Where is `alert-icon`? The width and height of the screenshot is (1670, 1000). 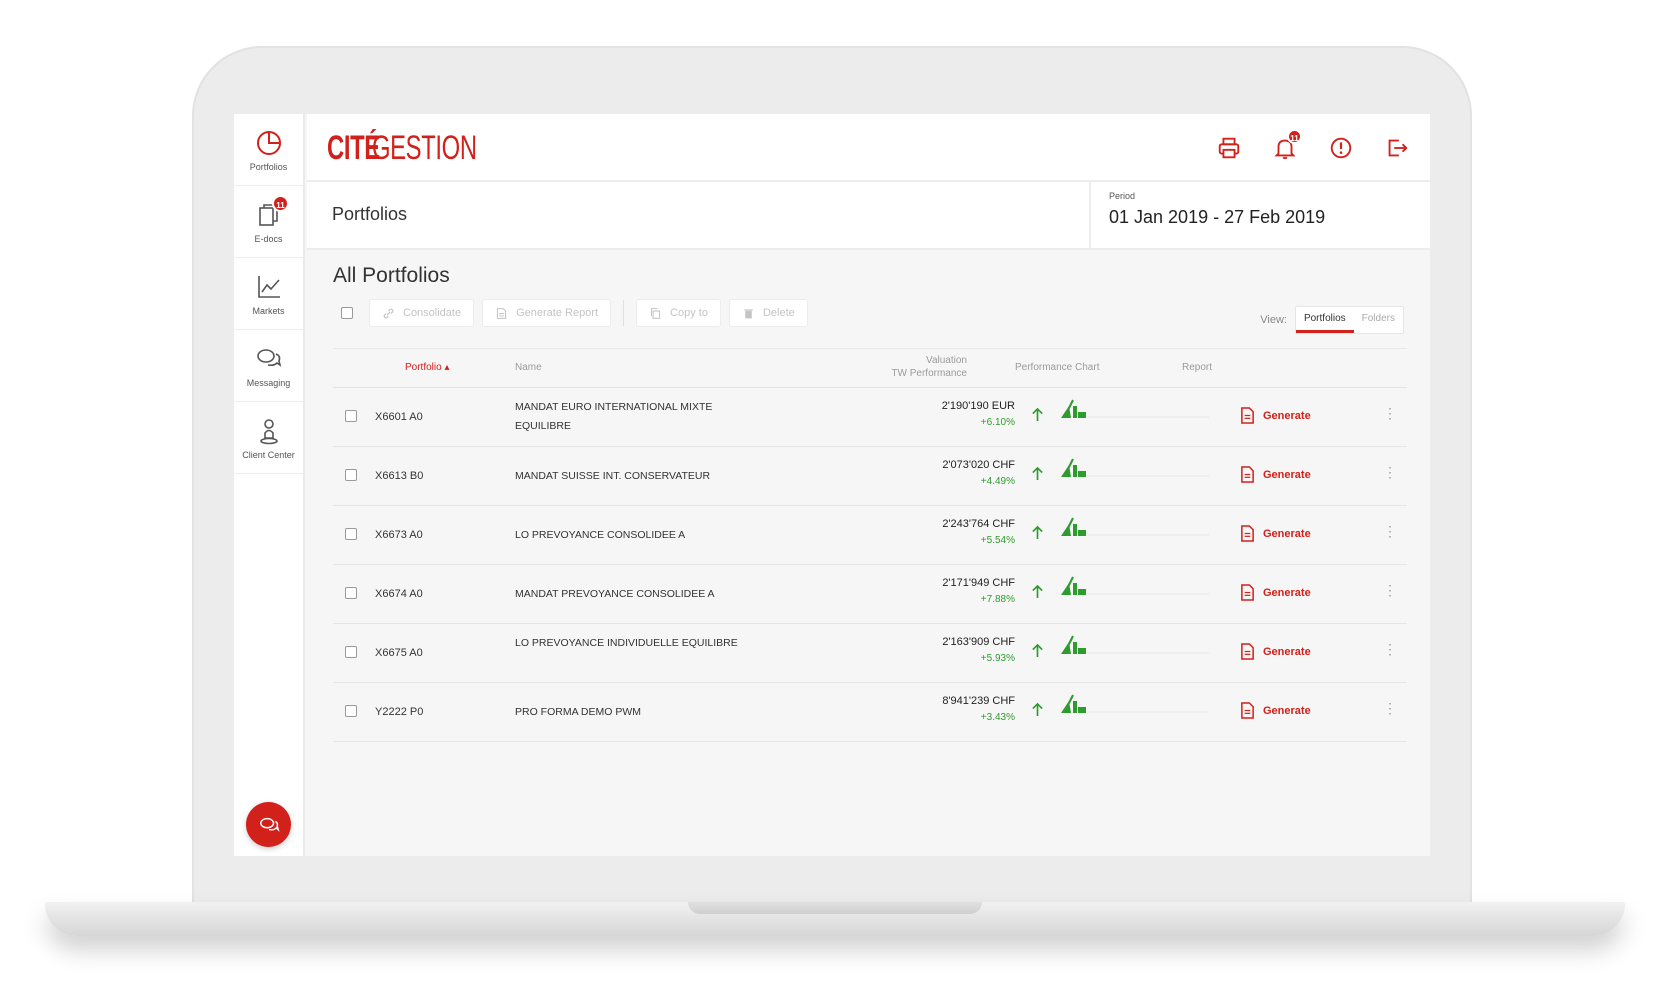
alert-icon is located at coordinates (1341, 148).